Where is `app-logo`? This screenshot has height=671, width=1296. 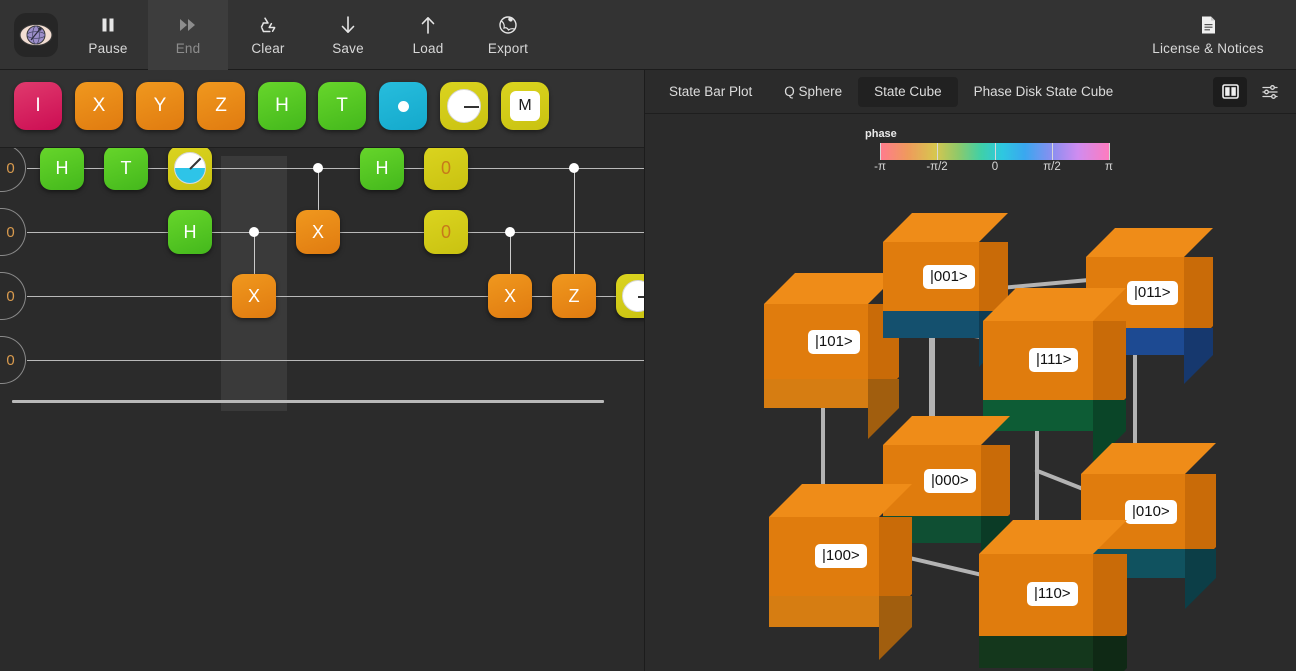 app-logo is located at coordinates (36, 34).